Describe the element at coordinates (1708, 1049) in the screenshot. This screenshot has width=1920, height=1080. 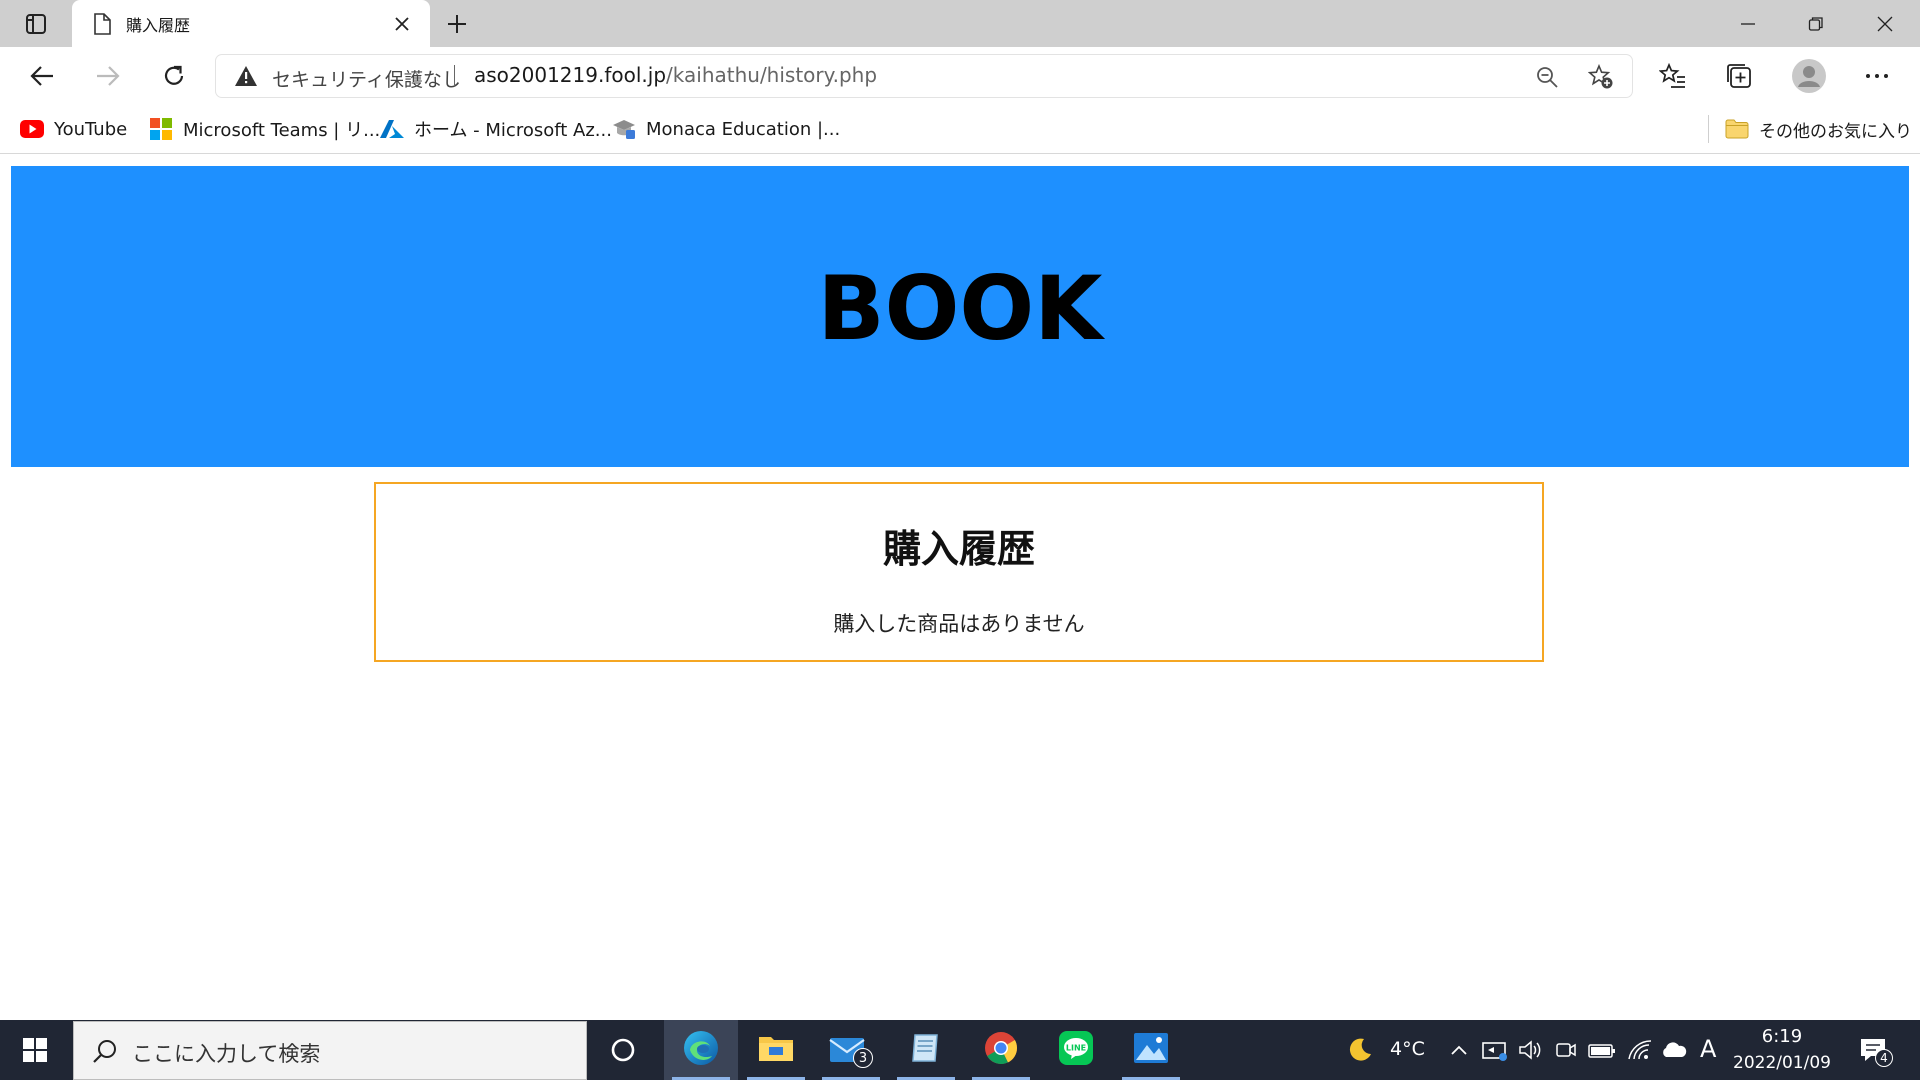
I see `ime-indicator: A` at that location.